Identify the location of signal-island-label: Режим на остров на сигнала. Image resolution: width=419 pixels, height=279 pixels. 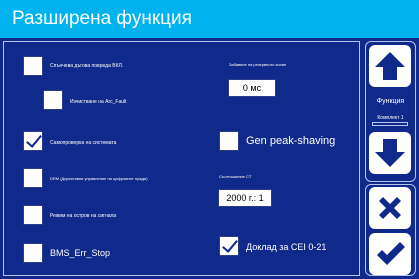
(83, 216).